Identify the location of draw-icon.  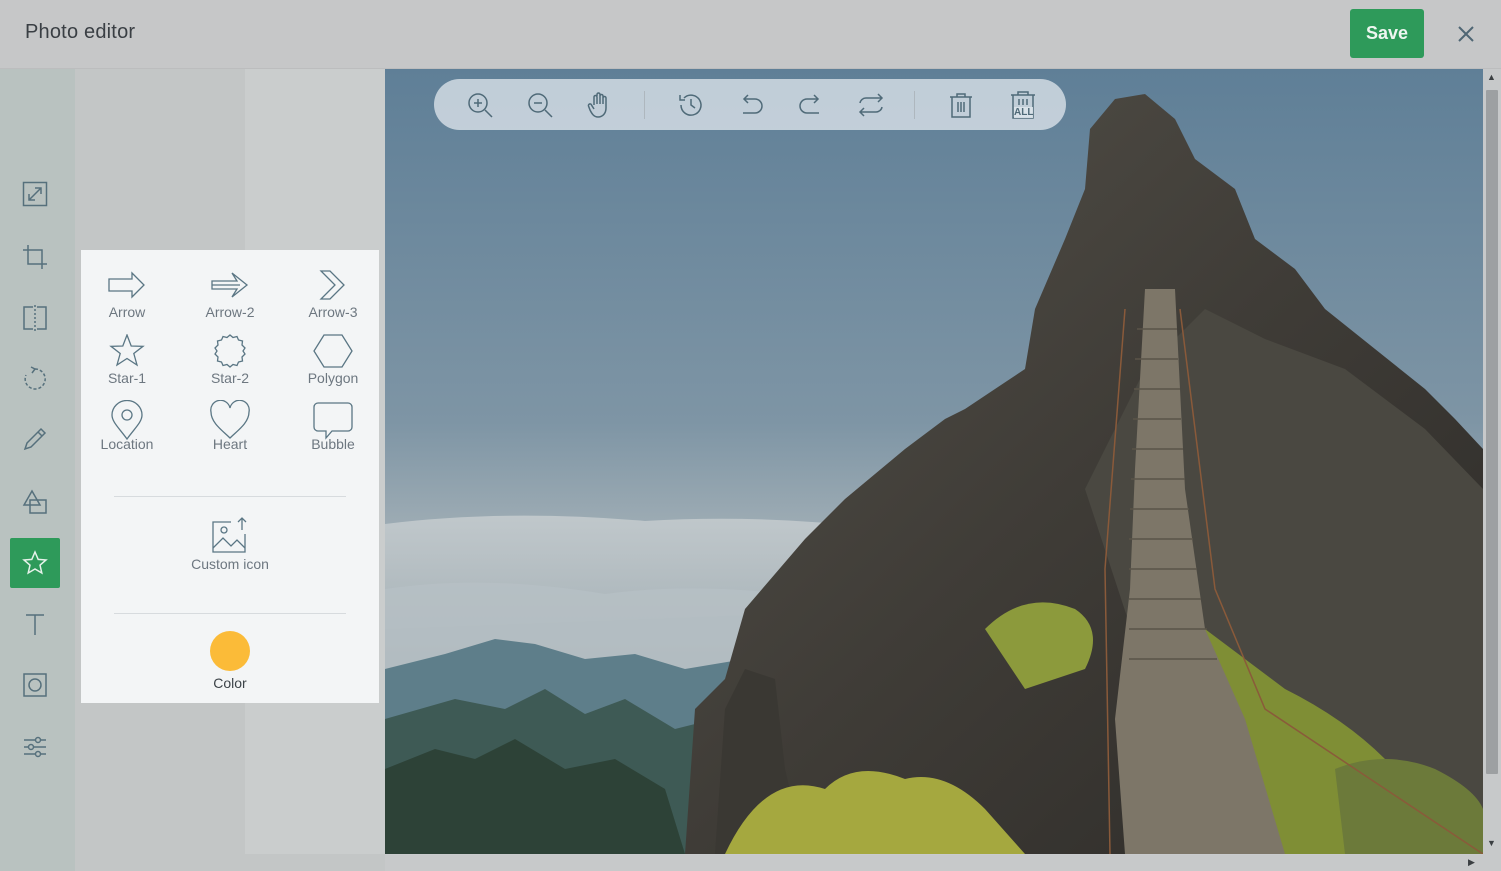
(35, 439).